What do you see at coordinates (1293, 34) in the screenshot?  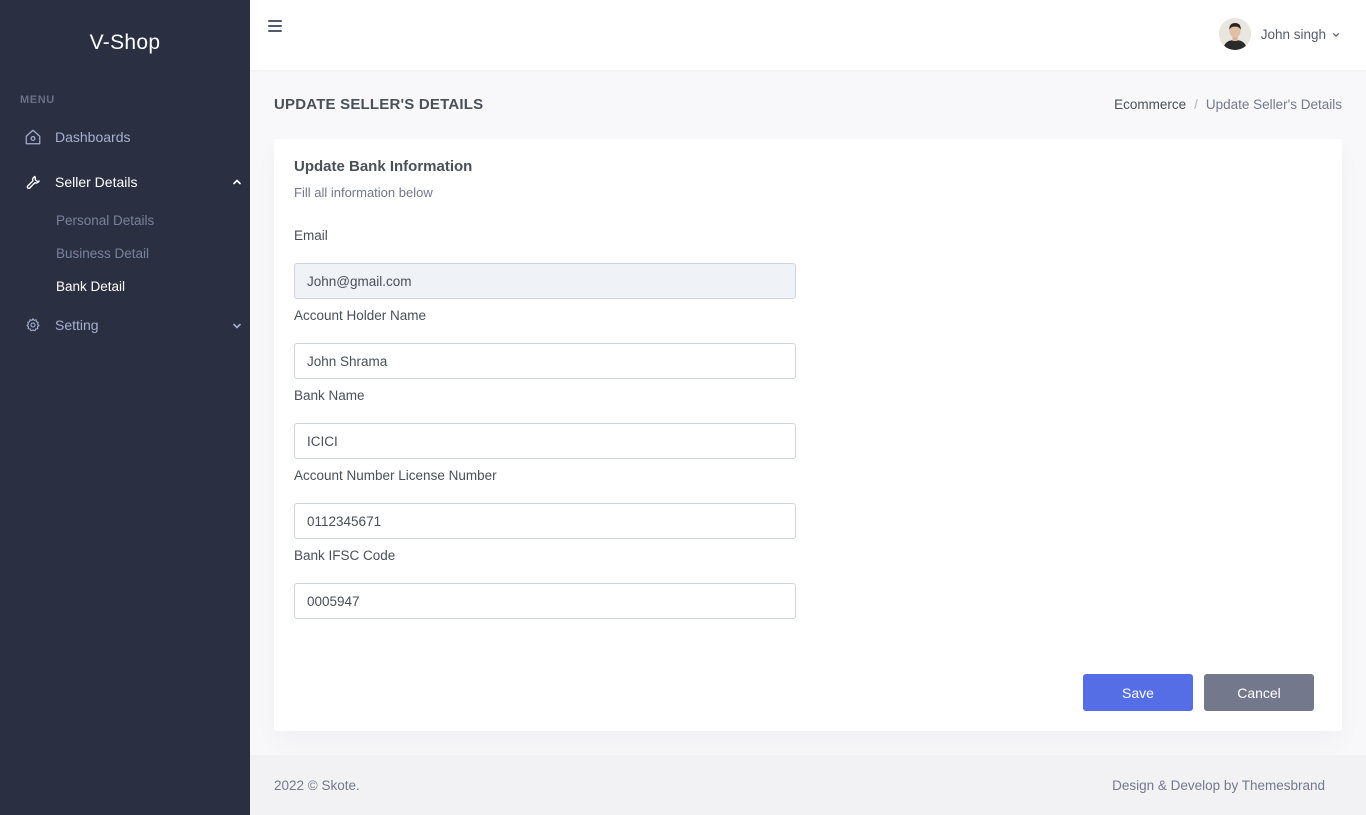 I see `user-name: John singh` at bounding box center [1293, 34].